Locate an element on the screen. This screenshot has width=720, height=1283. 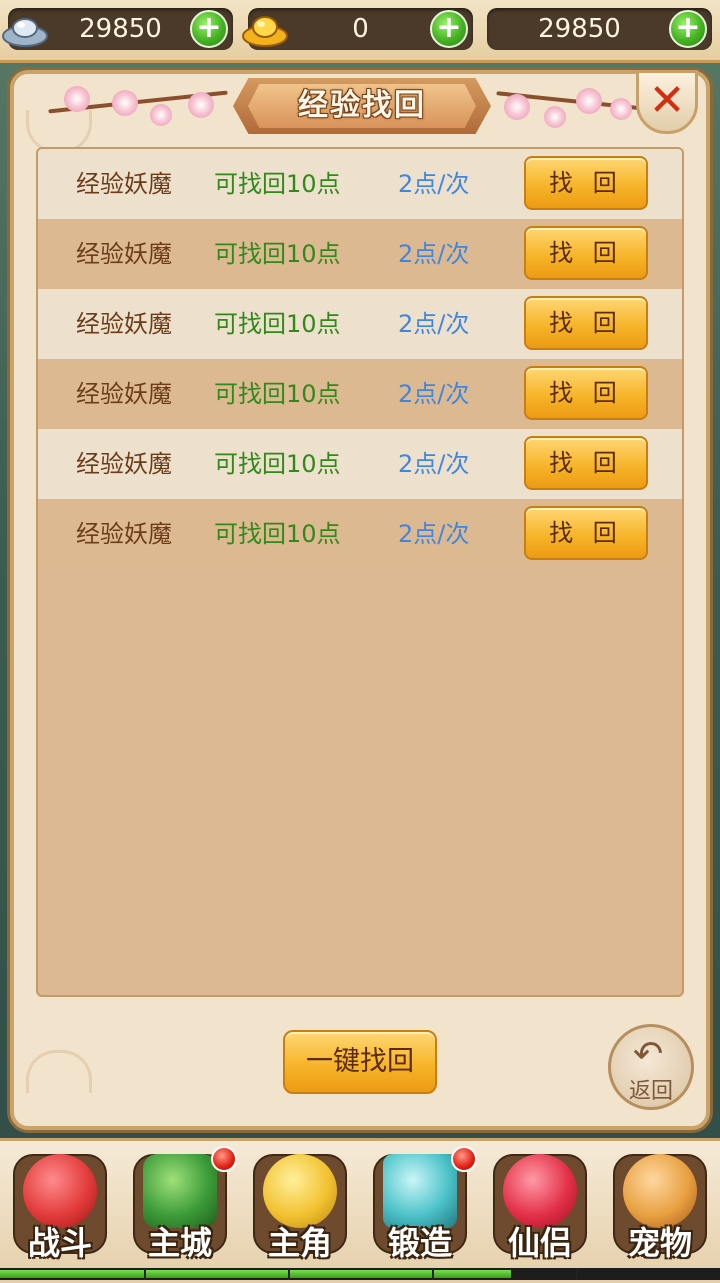
nav-battle: 战斗 is located at coordinates (60, 1206).